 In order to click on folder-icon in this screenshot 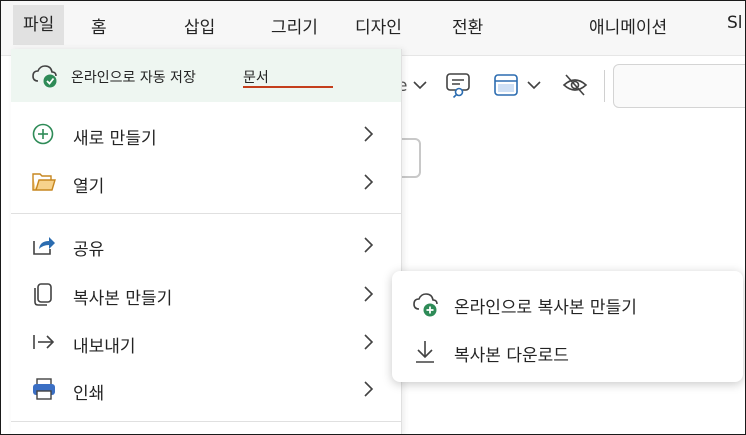, I will do `click(44, 182)`.